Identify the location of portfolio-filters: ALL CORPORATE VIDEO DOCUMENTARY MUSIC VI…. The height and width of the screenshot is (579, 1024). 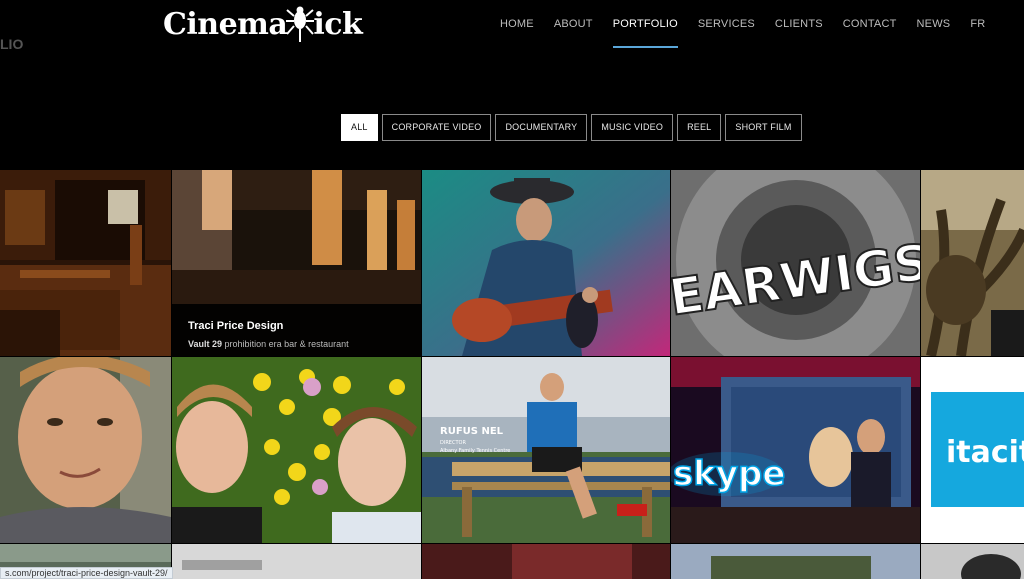
(573, 127).